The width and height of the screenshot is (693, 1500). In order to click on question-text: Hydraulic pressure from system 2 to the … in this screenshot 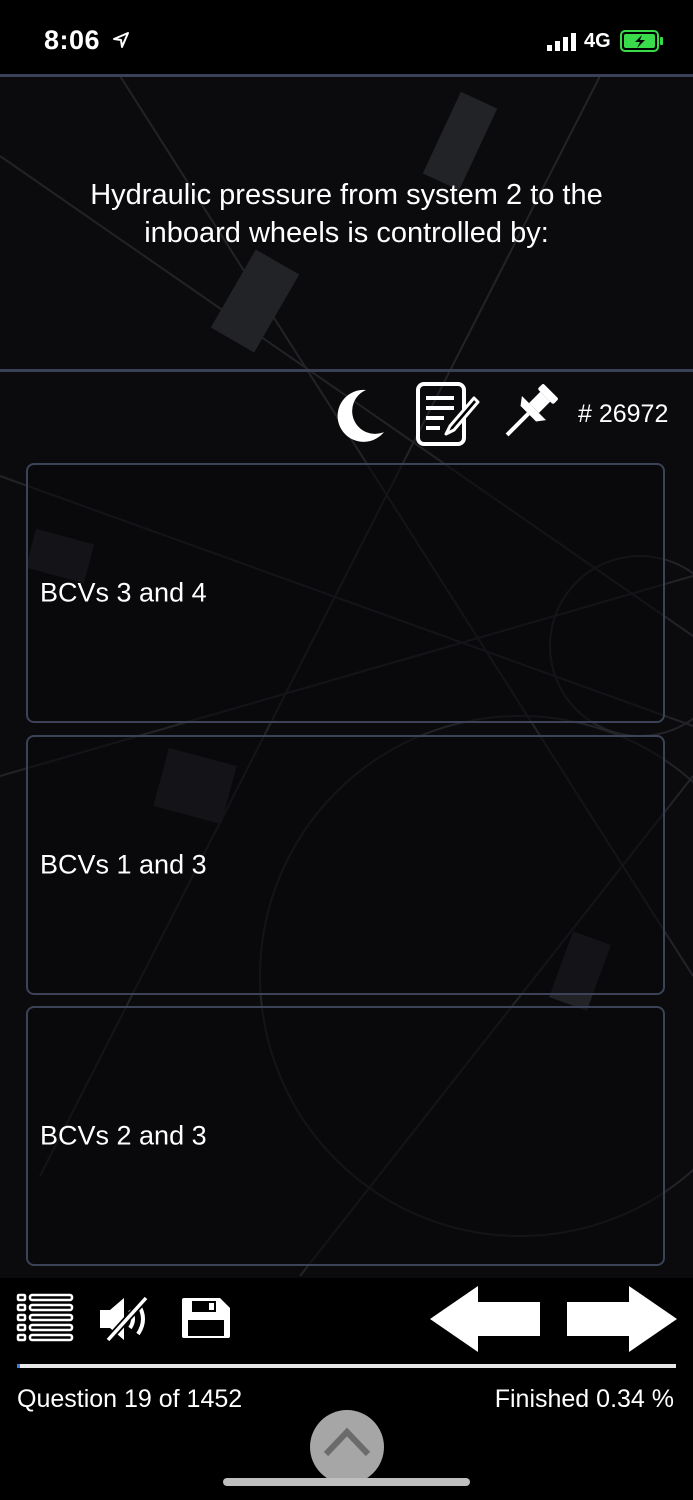, I will do `click(346, 214)`.